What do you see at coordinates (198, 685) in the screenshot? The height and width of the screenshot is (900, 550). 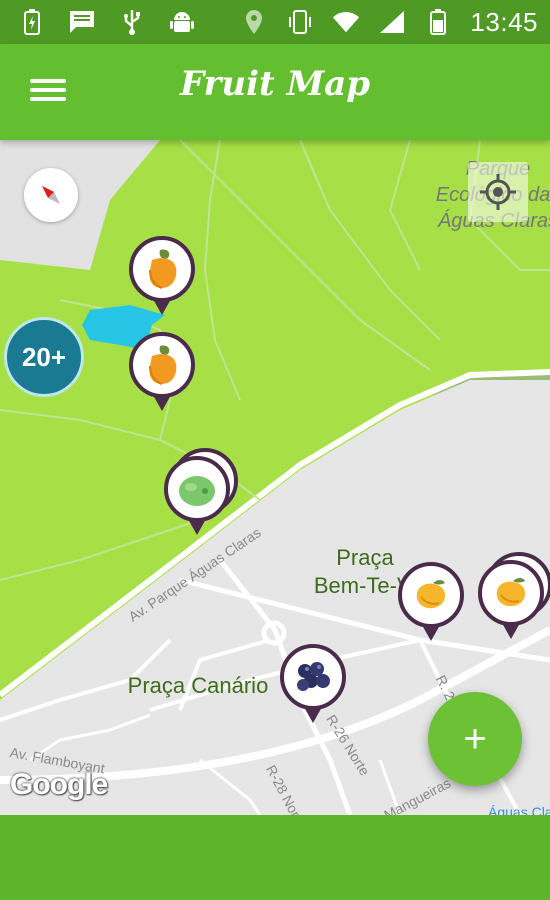 I see `map-label-praca-canario: Praça Canário` at bounding box center [198, 685].